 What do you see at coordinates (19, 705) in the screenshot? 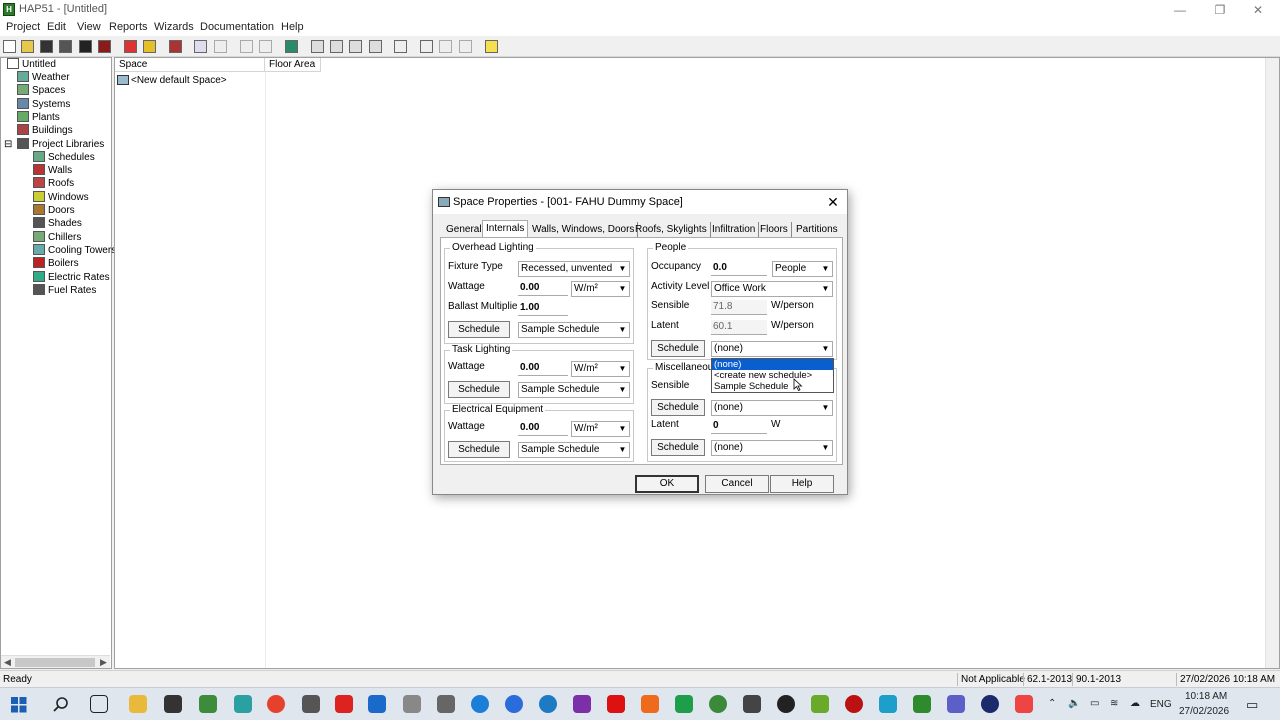
I see `windows-start-icon` at bounding box center [19, 705].